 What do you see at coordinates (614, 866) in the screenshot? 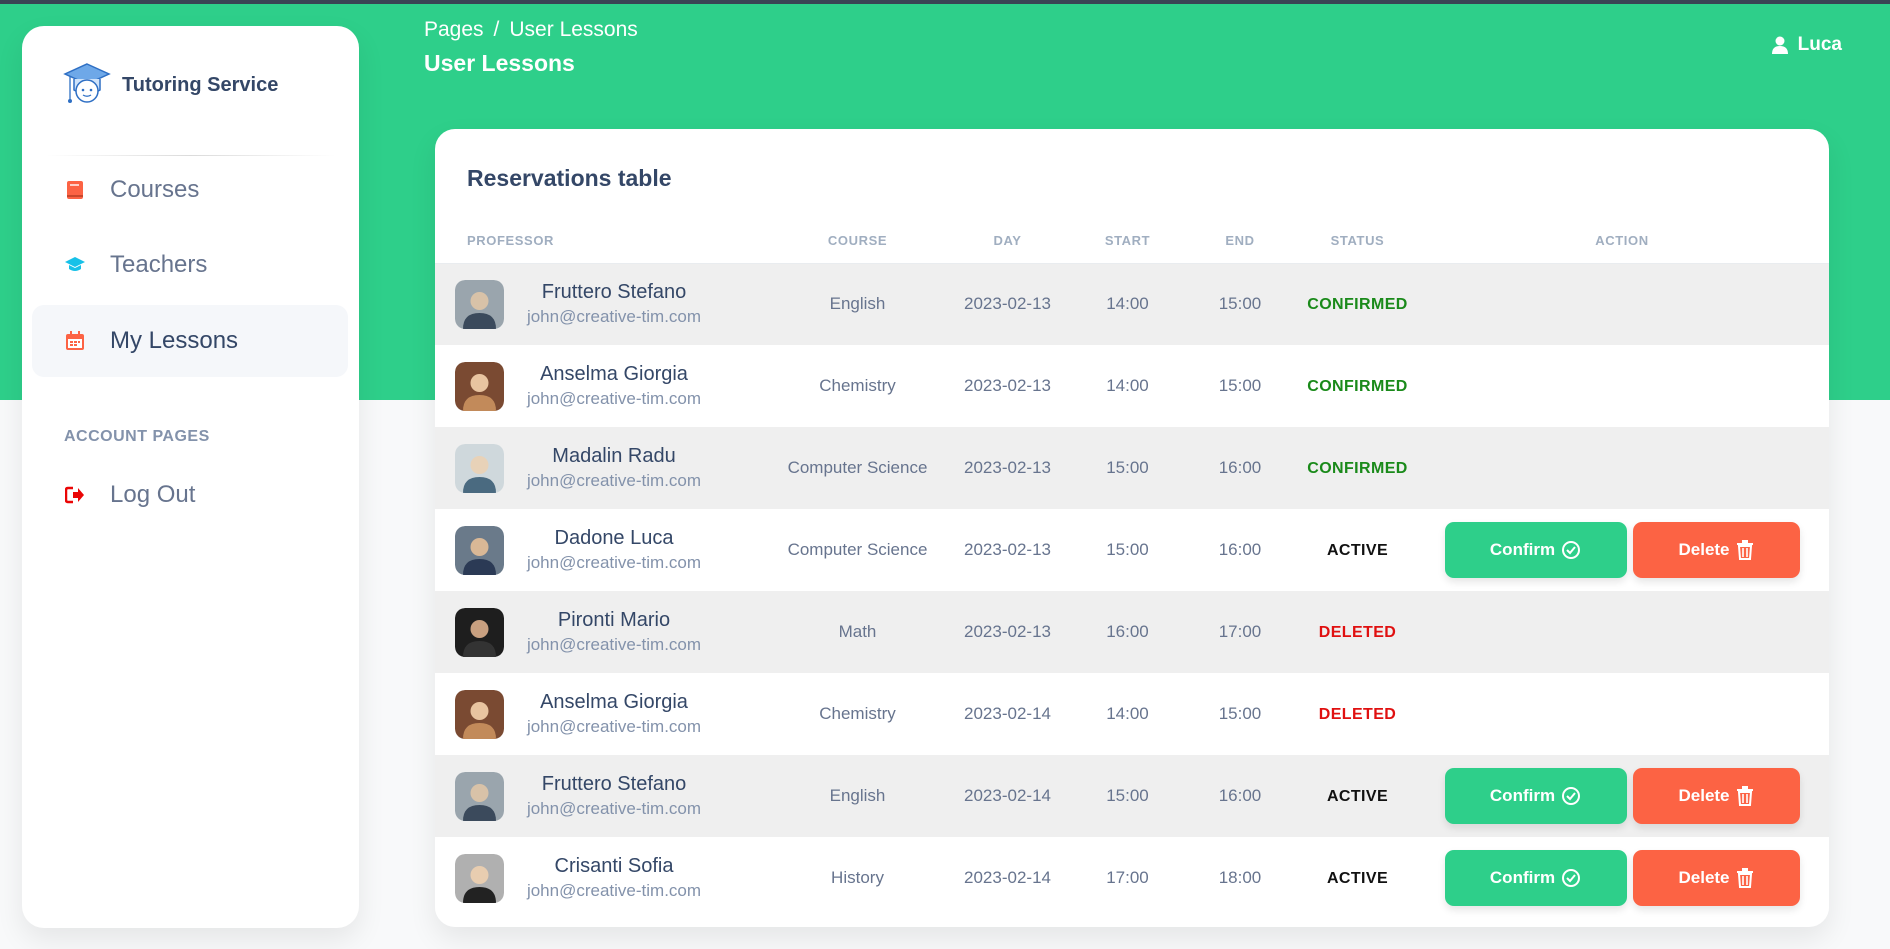
I see `professor-name: Crisanti Sofia` at bounding box center [614, 866].